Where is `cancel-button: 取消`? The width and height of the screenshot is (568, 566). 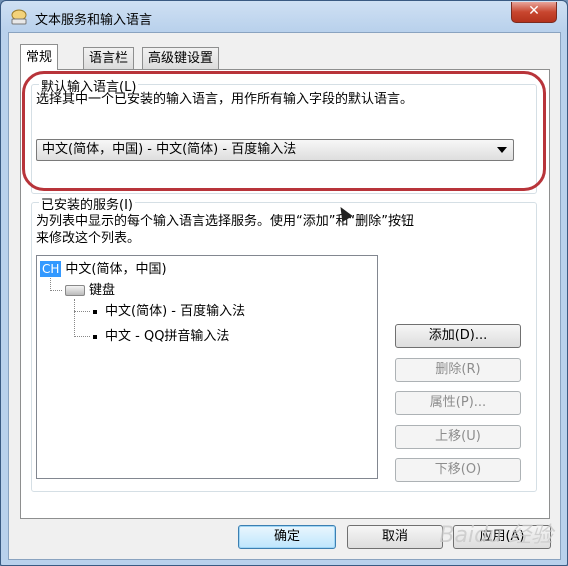
cancel-button: 取消 is located at coordinates (395, 537).